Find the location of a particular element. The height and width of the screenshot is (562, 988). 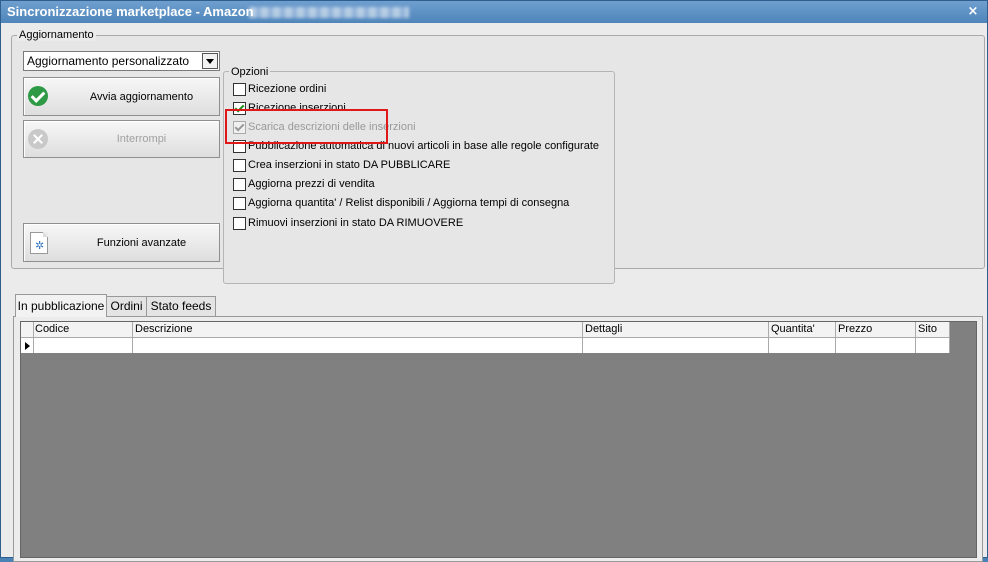

advanced-functions-button: Funzioni avanzate is located at coordinates (121, 242).